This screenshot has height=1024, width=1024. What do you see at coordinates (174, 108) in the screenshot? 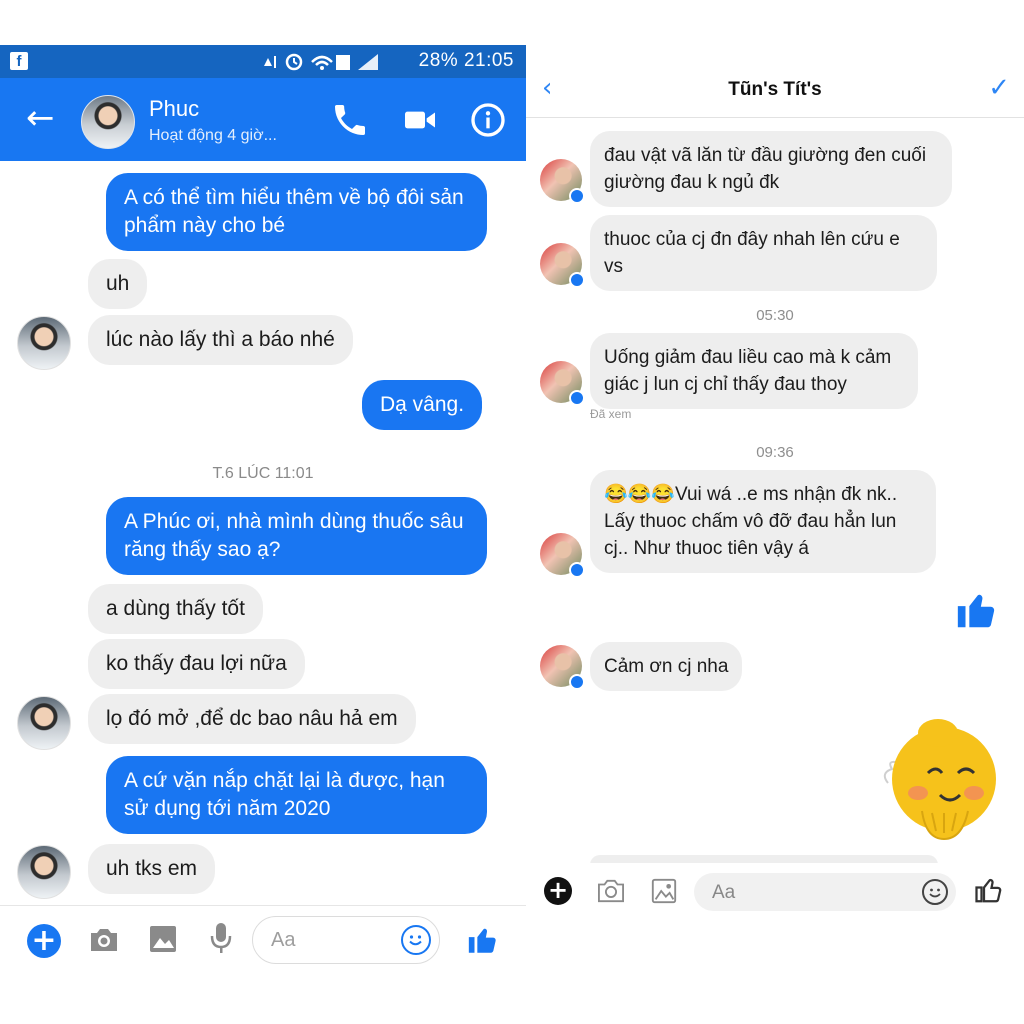
I see `contact-name: Phuc` at bounding box center [174, 108].